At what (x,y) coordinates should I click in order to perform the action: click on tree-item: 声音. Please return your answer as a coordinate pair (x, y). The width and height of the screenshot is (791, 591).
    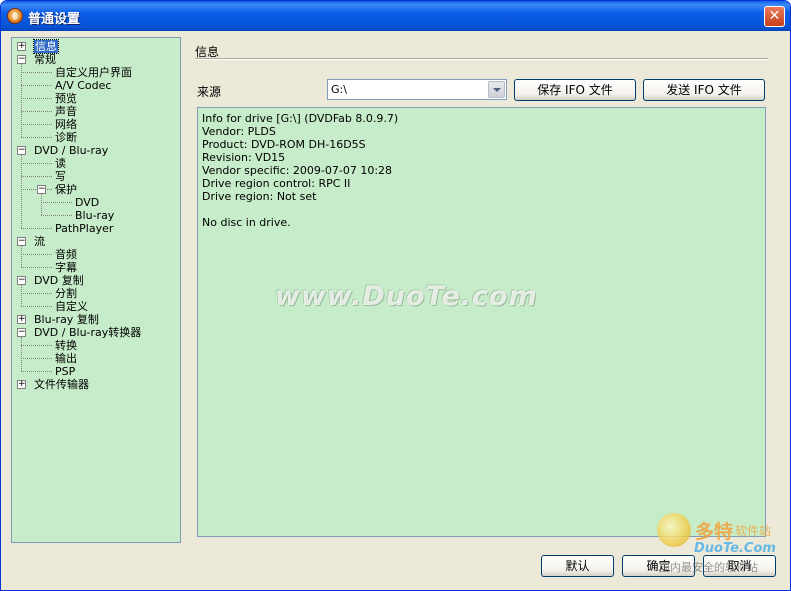
    Looking at the image, I should click on (66, 111).